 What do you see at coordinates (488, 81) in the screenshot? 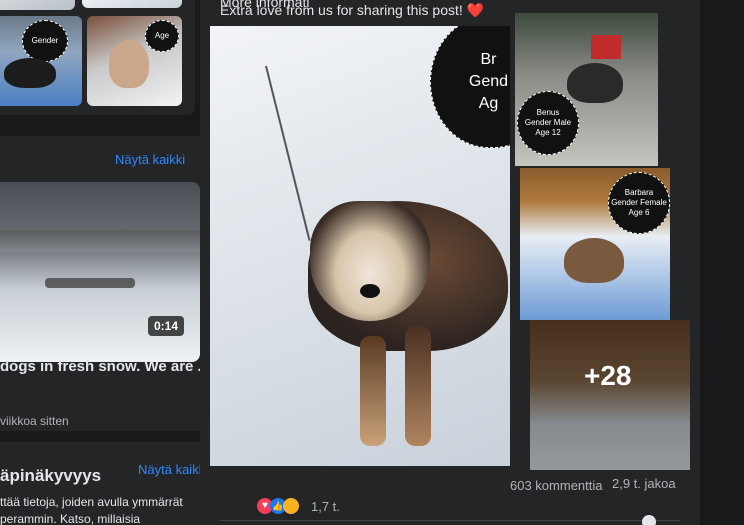
I see `badge-line-2: Gend` at bounding box center [488, 81].